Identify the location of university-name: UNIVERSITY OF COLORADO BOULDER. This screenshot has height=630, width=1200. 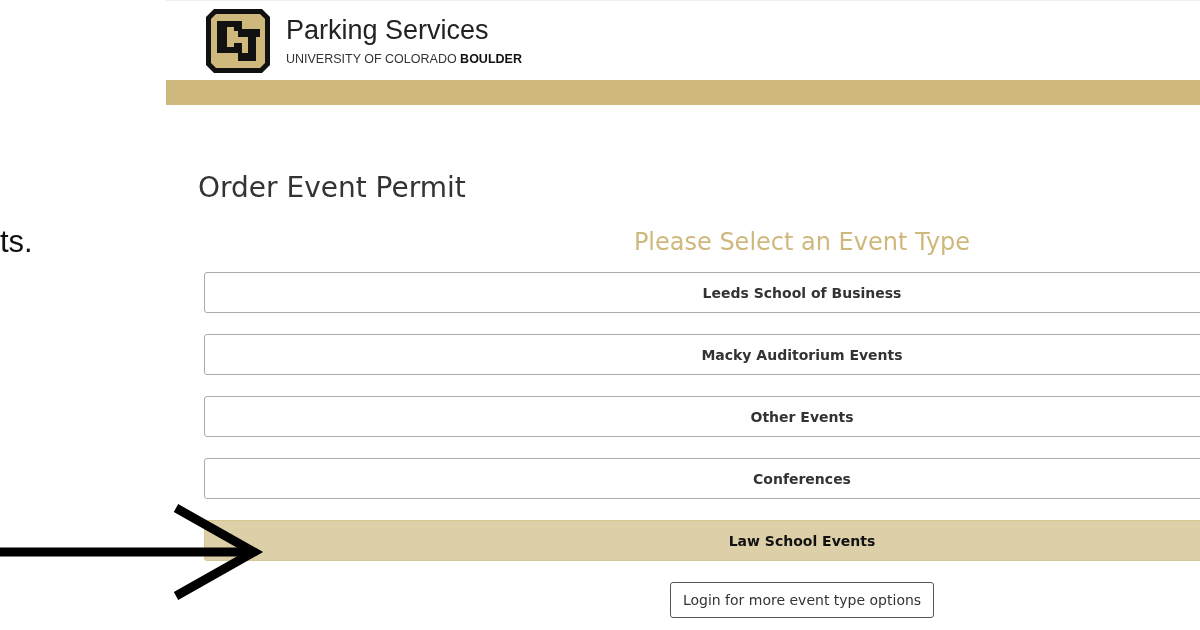
(404, 59).